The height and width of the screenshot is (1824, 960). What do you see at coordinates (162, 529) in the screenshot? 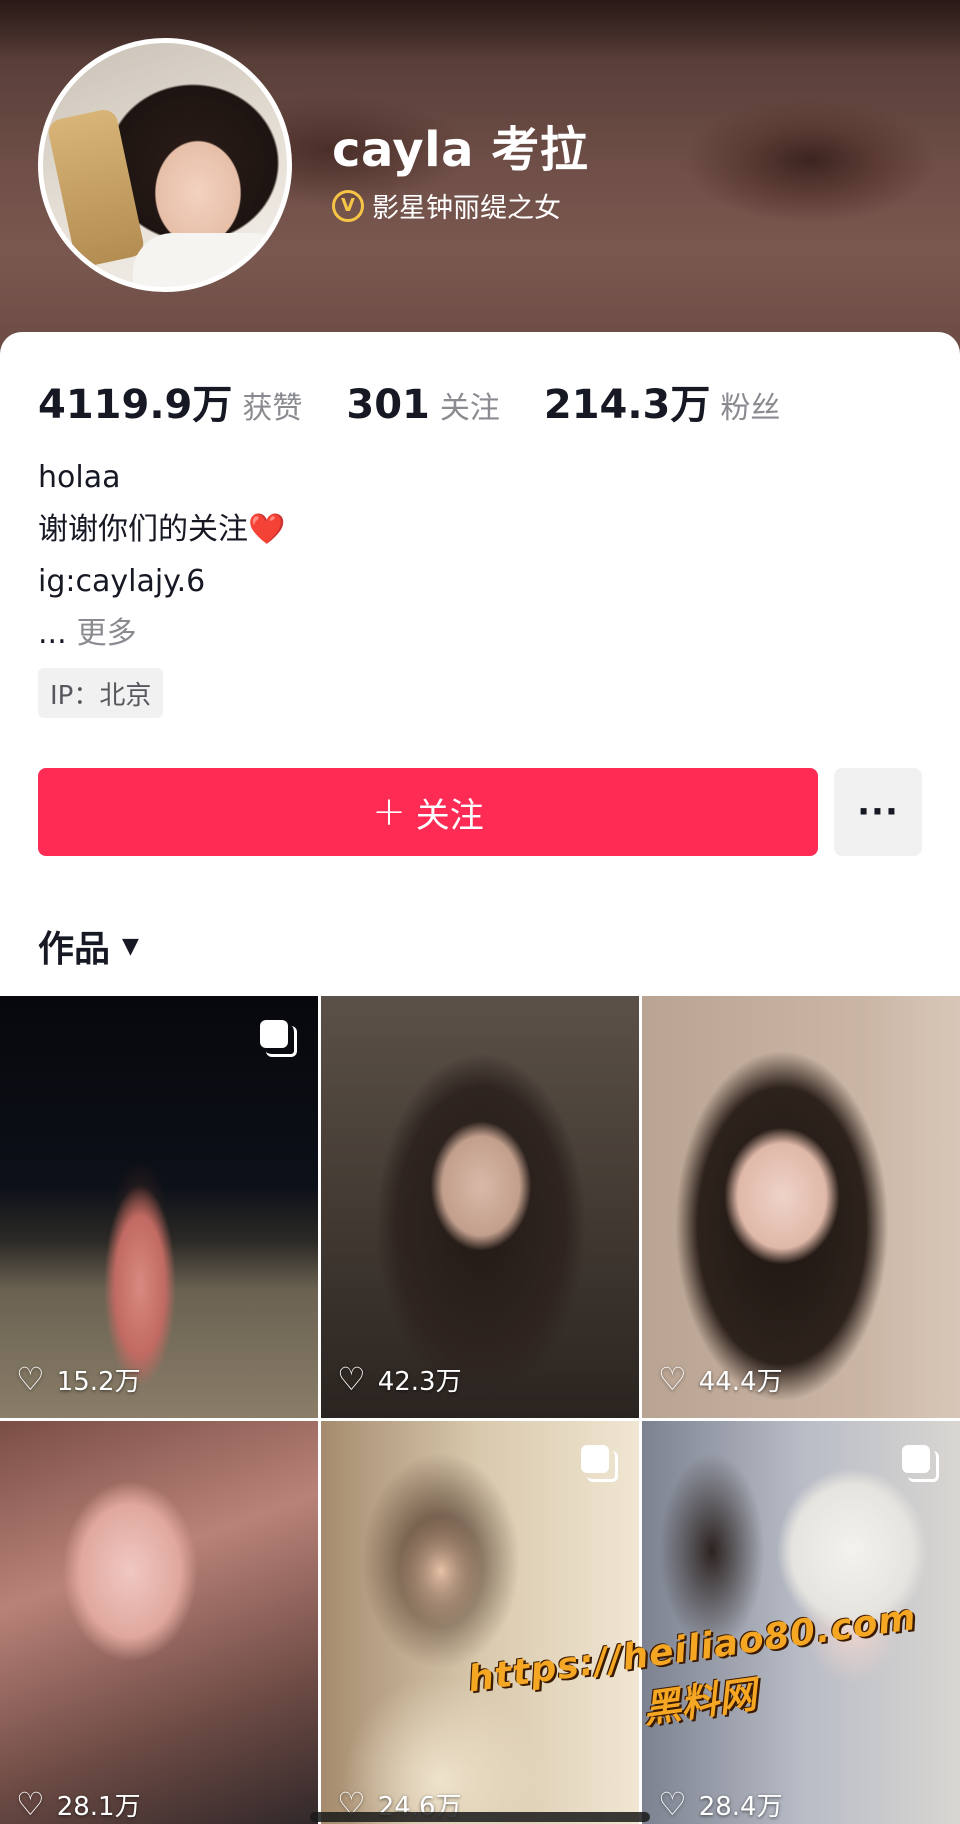
I see `bio-line-2: 谢谢你们的关注❤️` at bounding box center [162, 529].